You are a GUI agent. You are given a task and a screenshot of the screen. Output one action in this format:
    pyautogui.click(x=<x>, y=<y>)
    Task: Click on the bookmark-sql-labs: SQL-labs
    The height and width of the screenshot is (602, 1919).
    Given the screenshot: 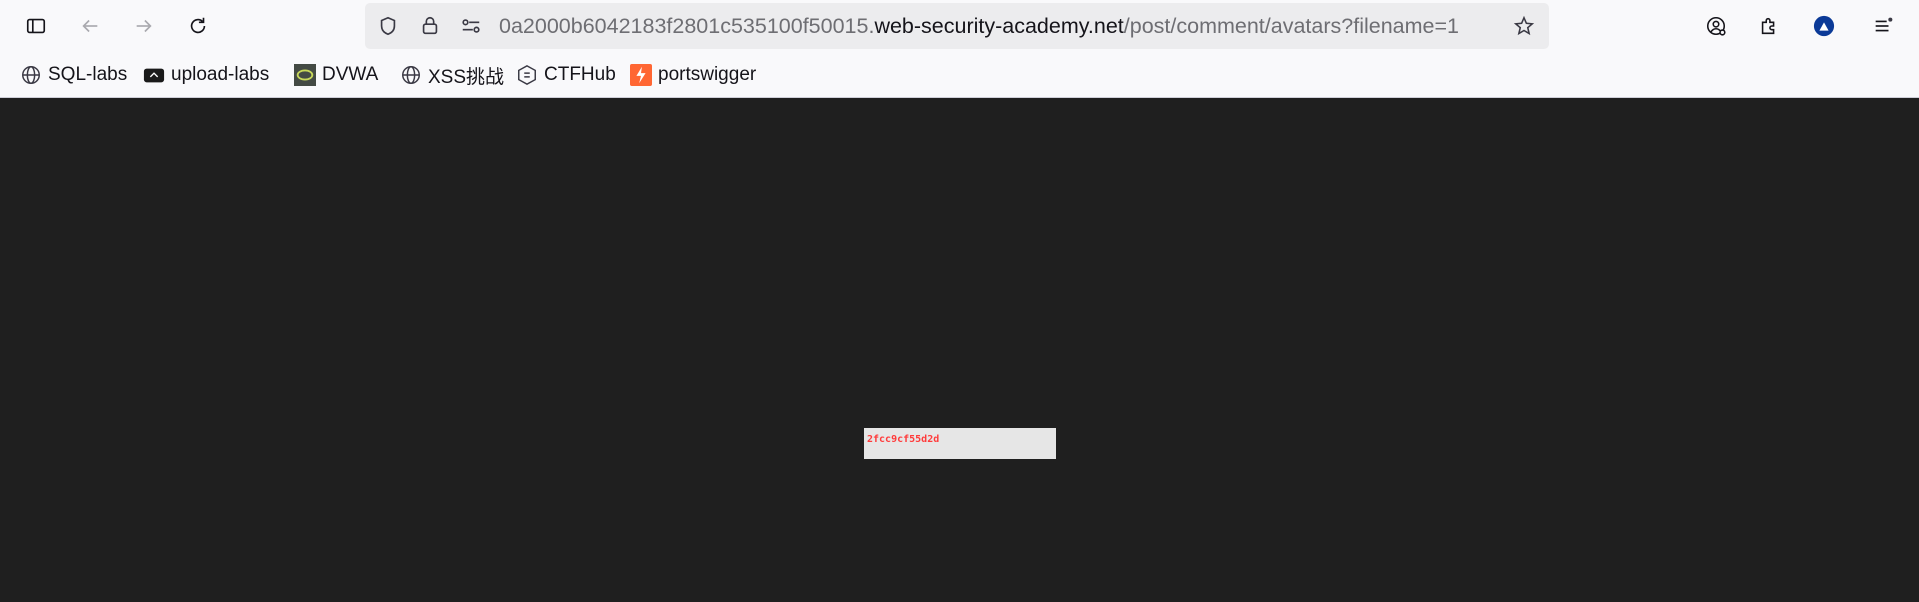 What is the action you would take?
    pyautogui.click(x=73, y=75)
    